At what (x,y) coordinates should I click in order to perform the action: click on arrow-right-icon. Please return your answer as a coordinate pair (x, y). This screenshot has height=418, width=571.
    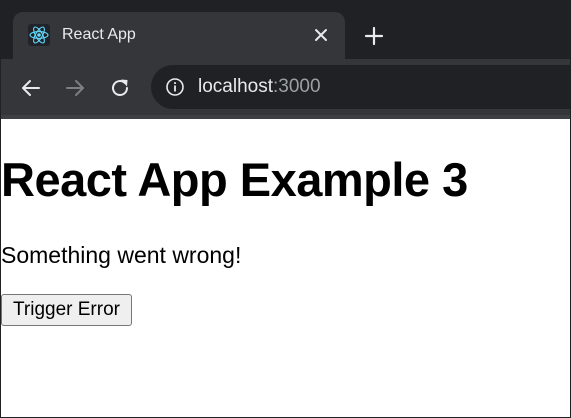
    Looking at the image, I should click on (75, 88).